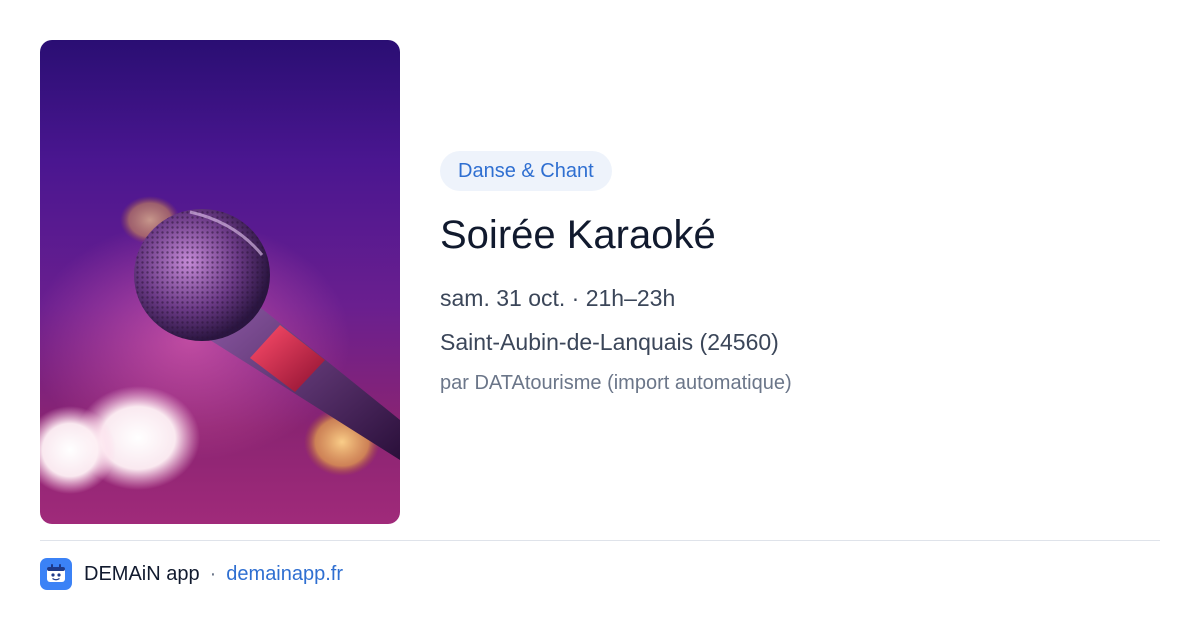  I want to click on footer: DEMAiN app · demainapp.fr, so click(191, 574).